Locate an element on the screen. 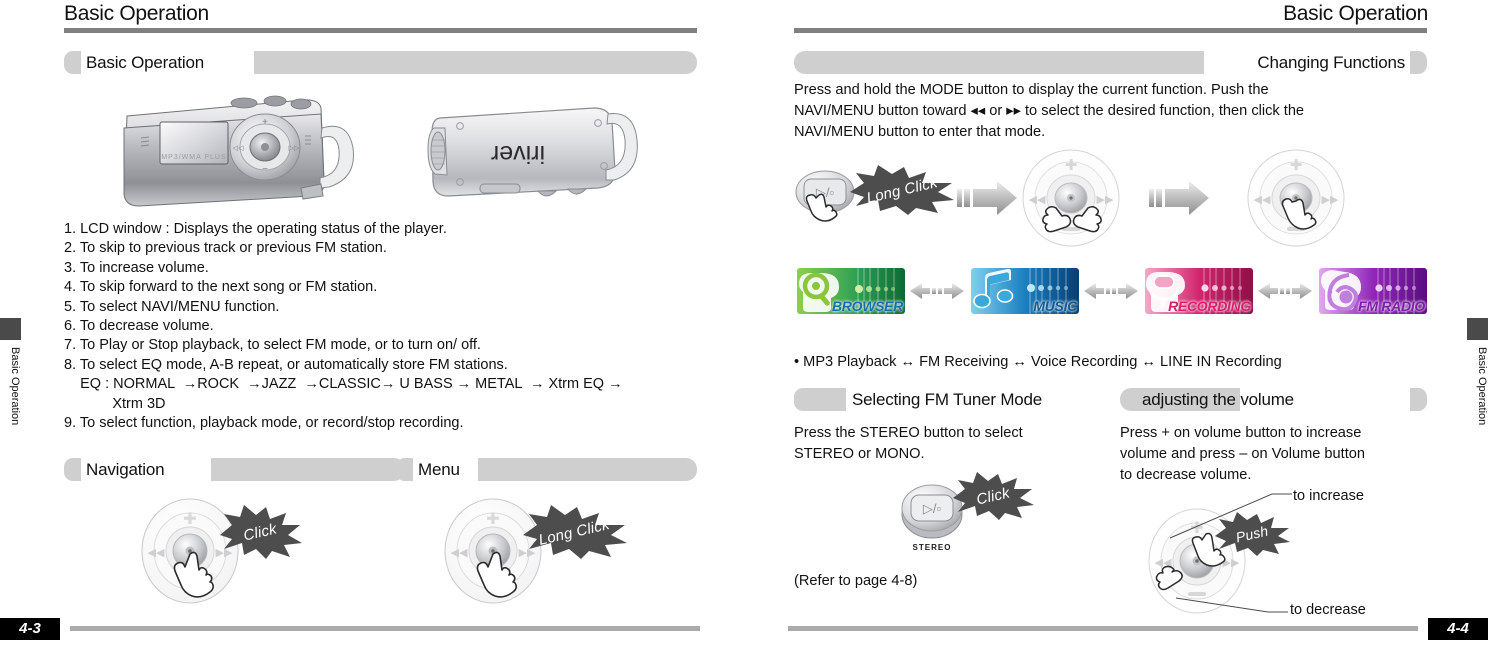  list-item-3: 3. To increase volume. is located at coordinates (136, 267).